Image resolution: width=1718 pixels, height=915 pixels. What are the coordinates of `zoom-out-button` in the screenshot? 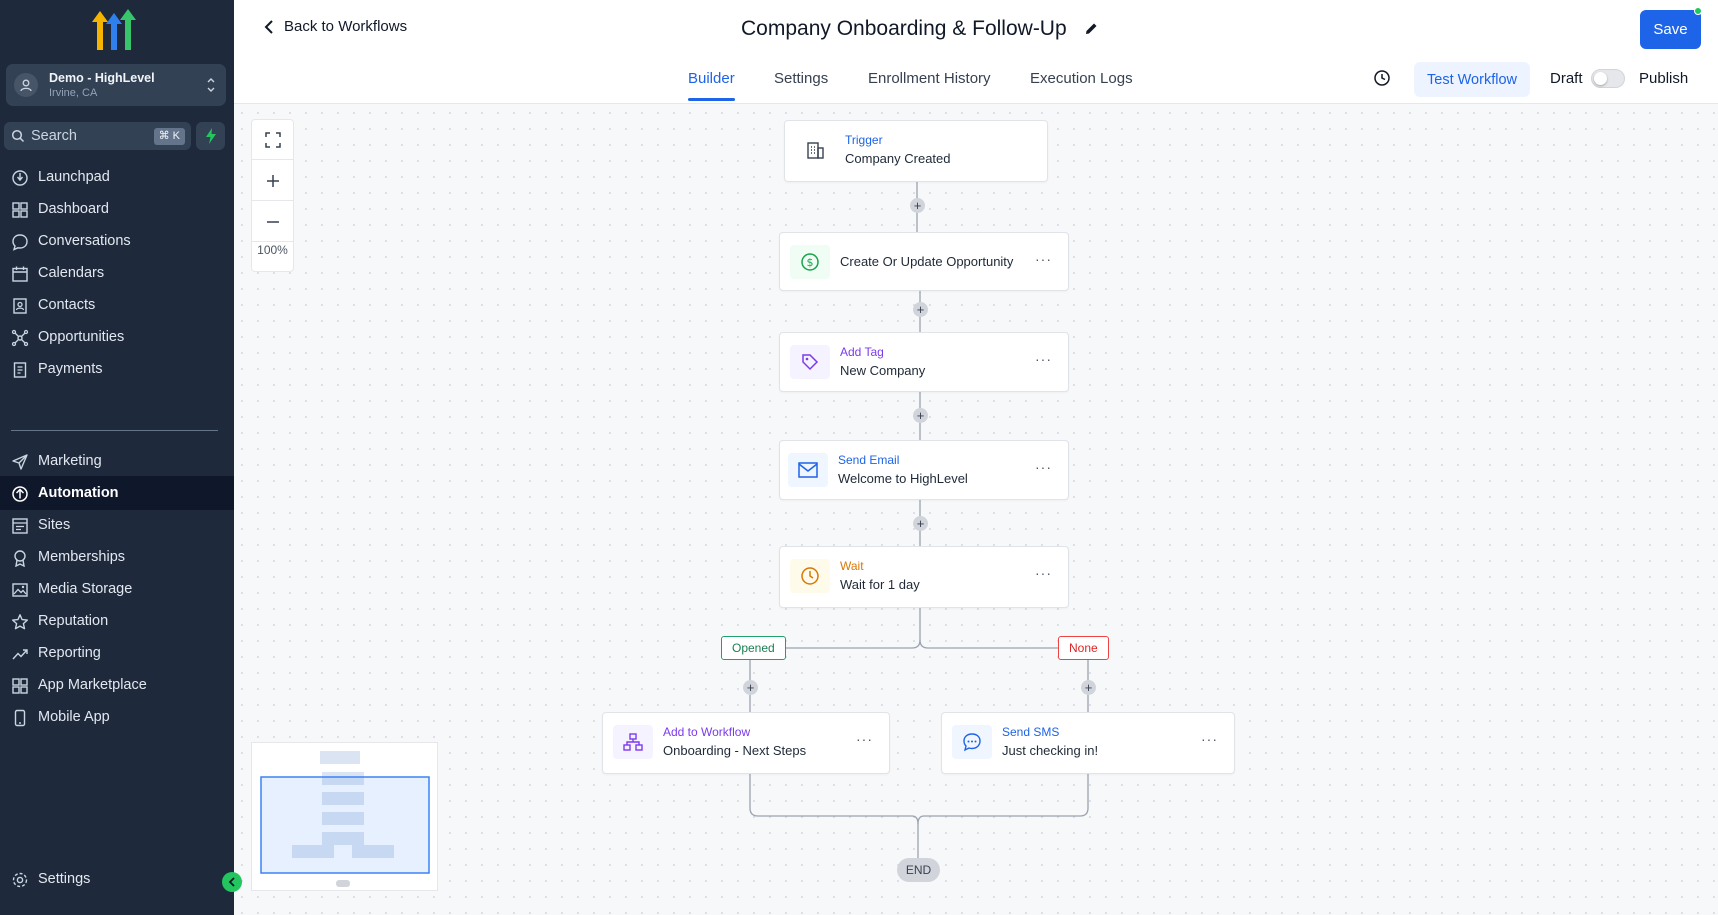 It's located at (272, 222).